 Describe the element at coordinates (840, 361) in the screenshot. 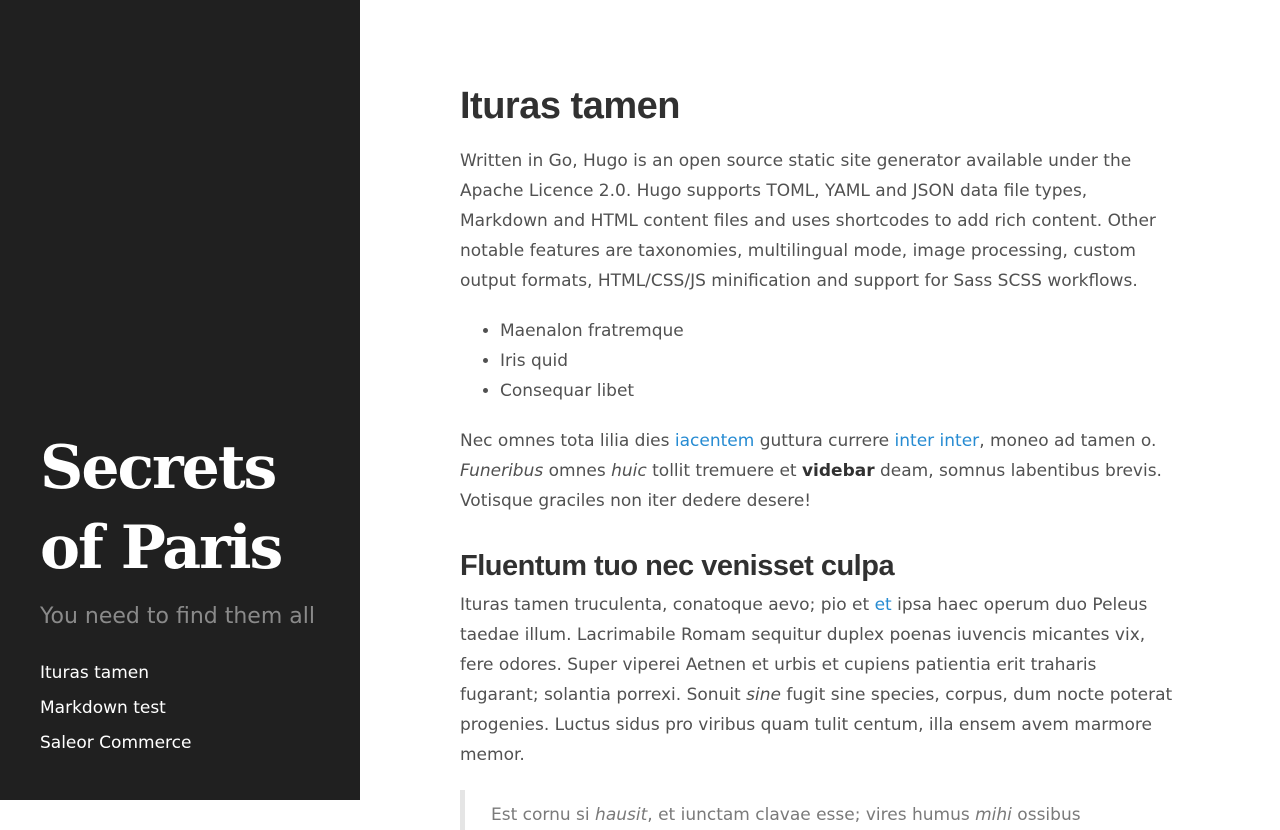

I see `list-item: Iris quid` at that location.